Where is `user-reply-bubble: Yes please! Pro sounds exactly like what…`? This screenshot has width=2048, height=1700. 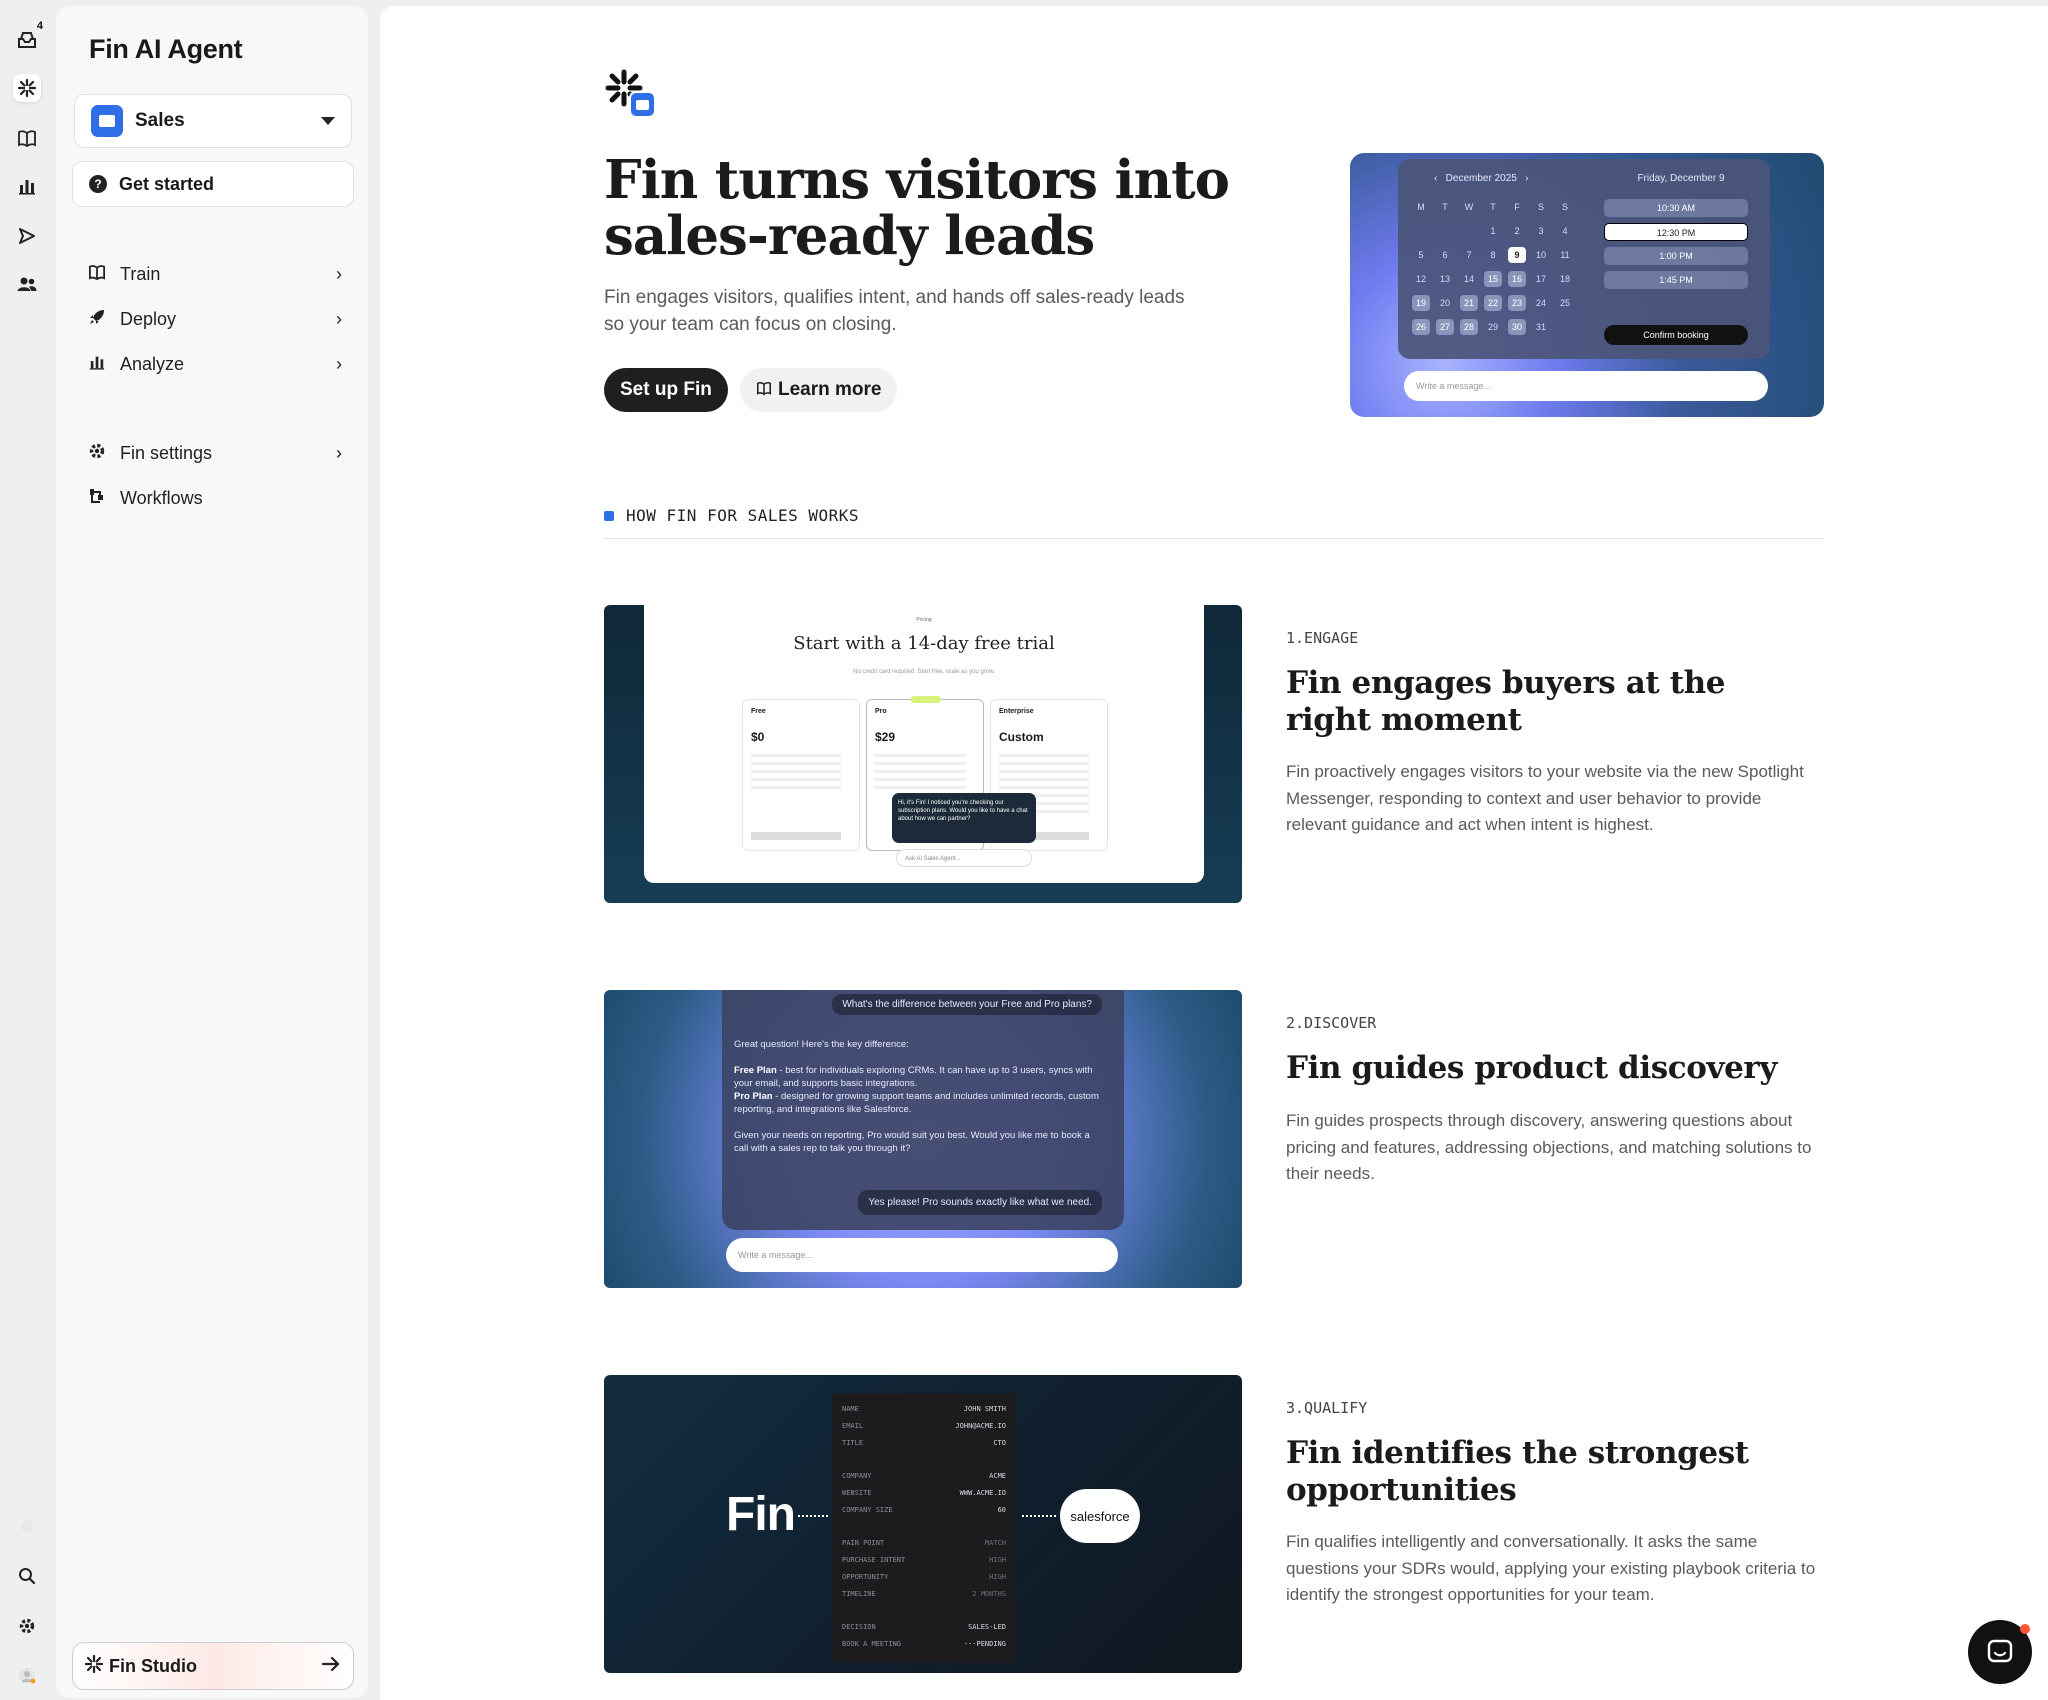
user-reply-bubble: Yes please! Pro sounds exactly like what… is located at coordinates (980, 1202).